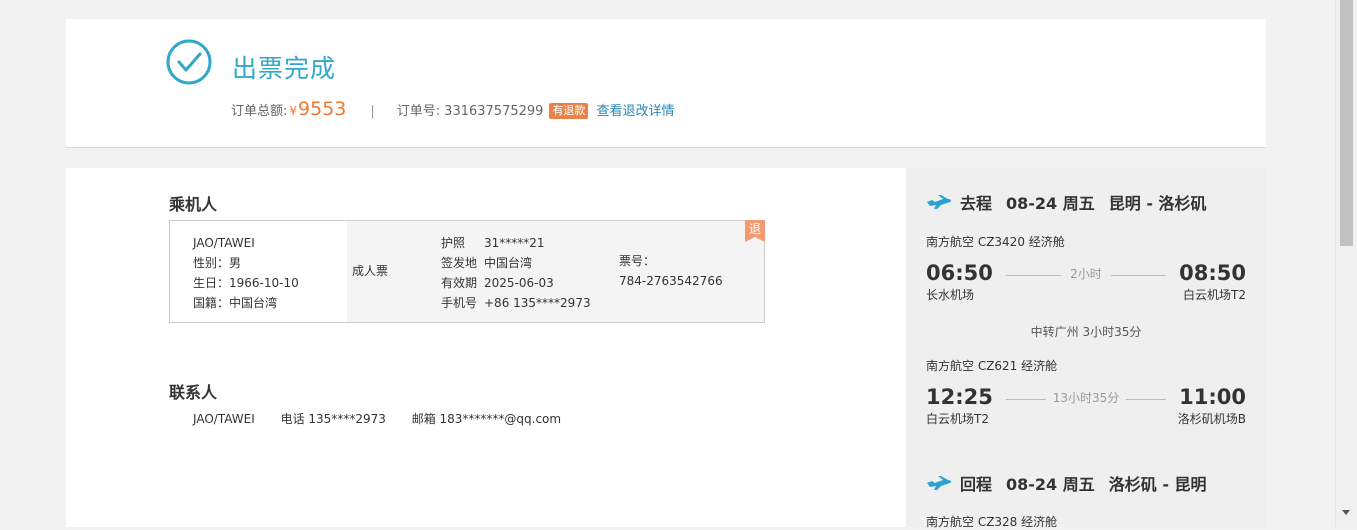  I want to click on currency-symbol: ¥, so click(293, 111).